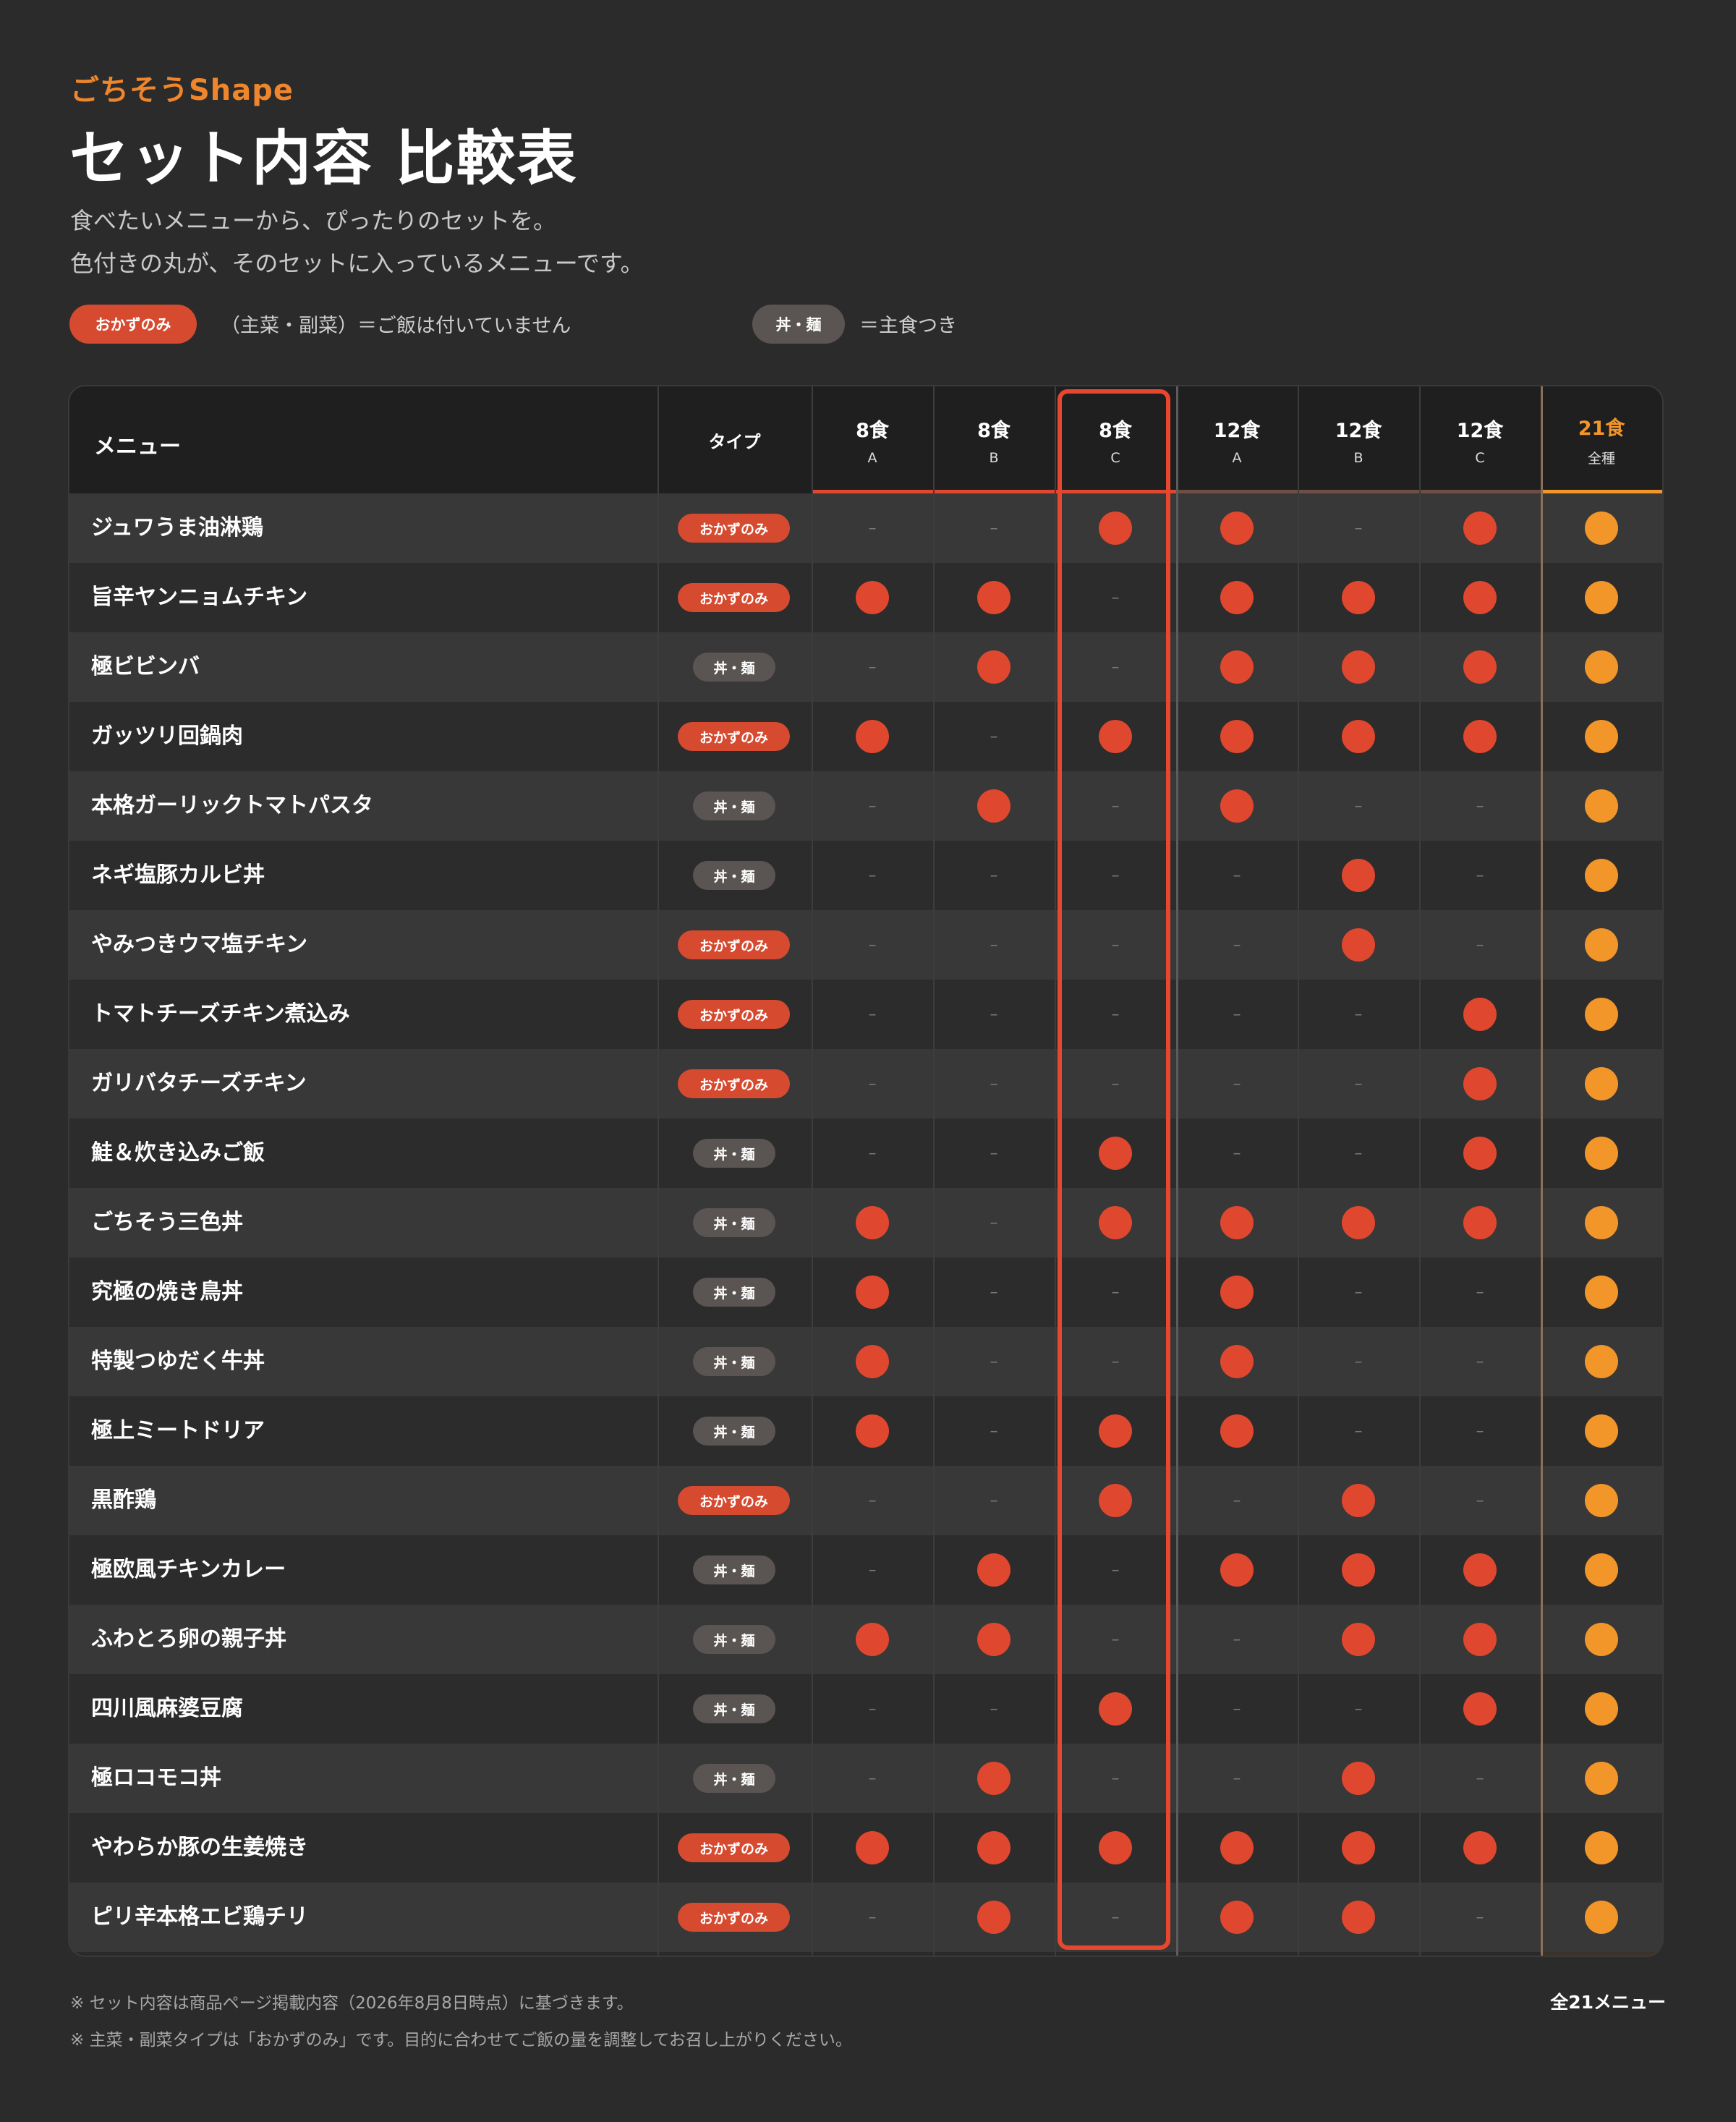  What do you see at coordinates (865, 1500) in the screenshot?
I see `table-row: 黒酢鶏 おかずのみ – – – –` at bounding box center [865, 1500].